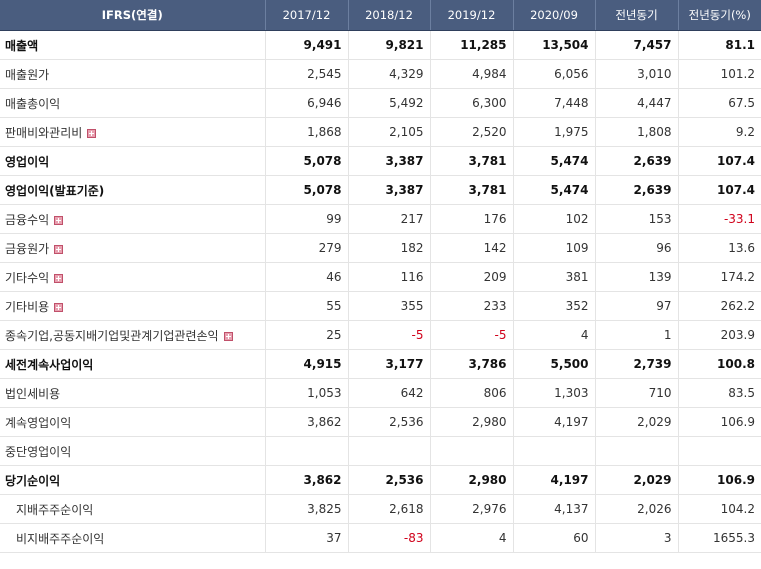 This screenshot has height=569, width=761. I want to click on value-cell: 60, so click(554, 538).